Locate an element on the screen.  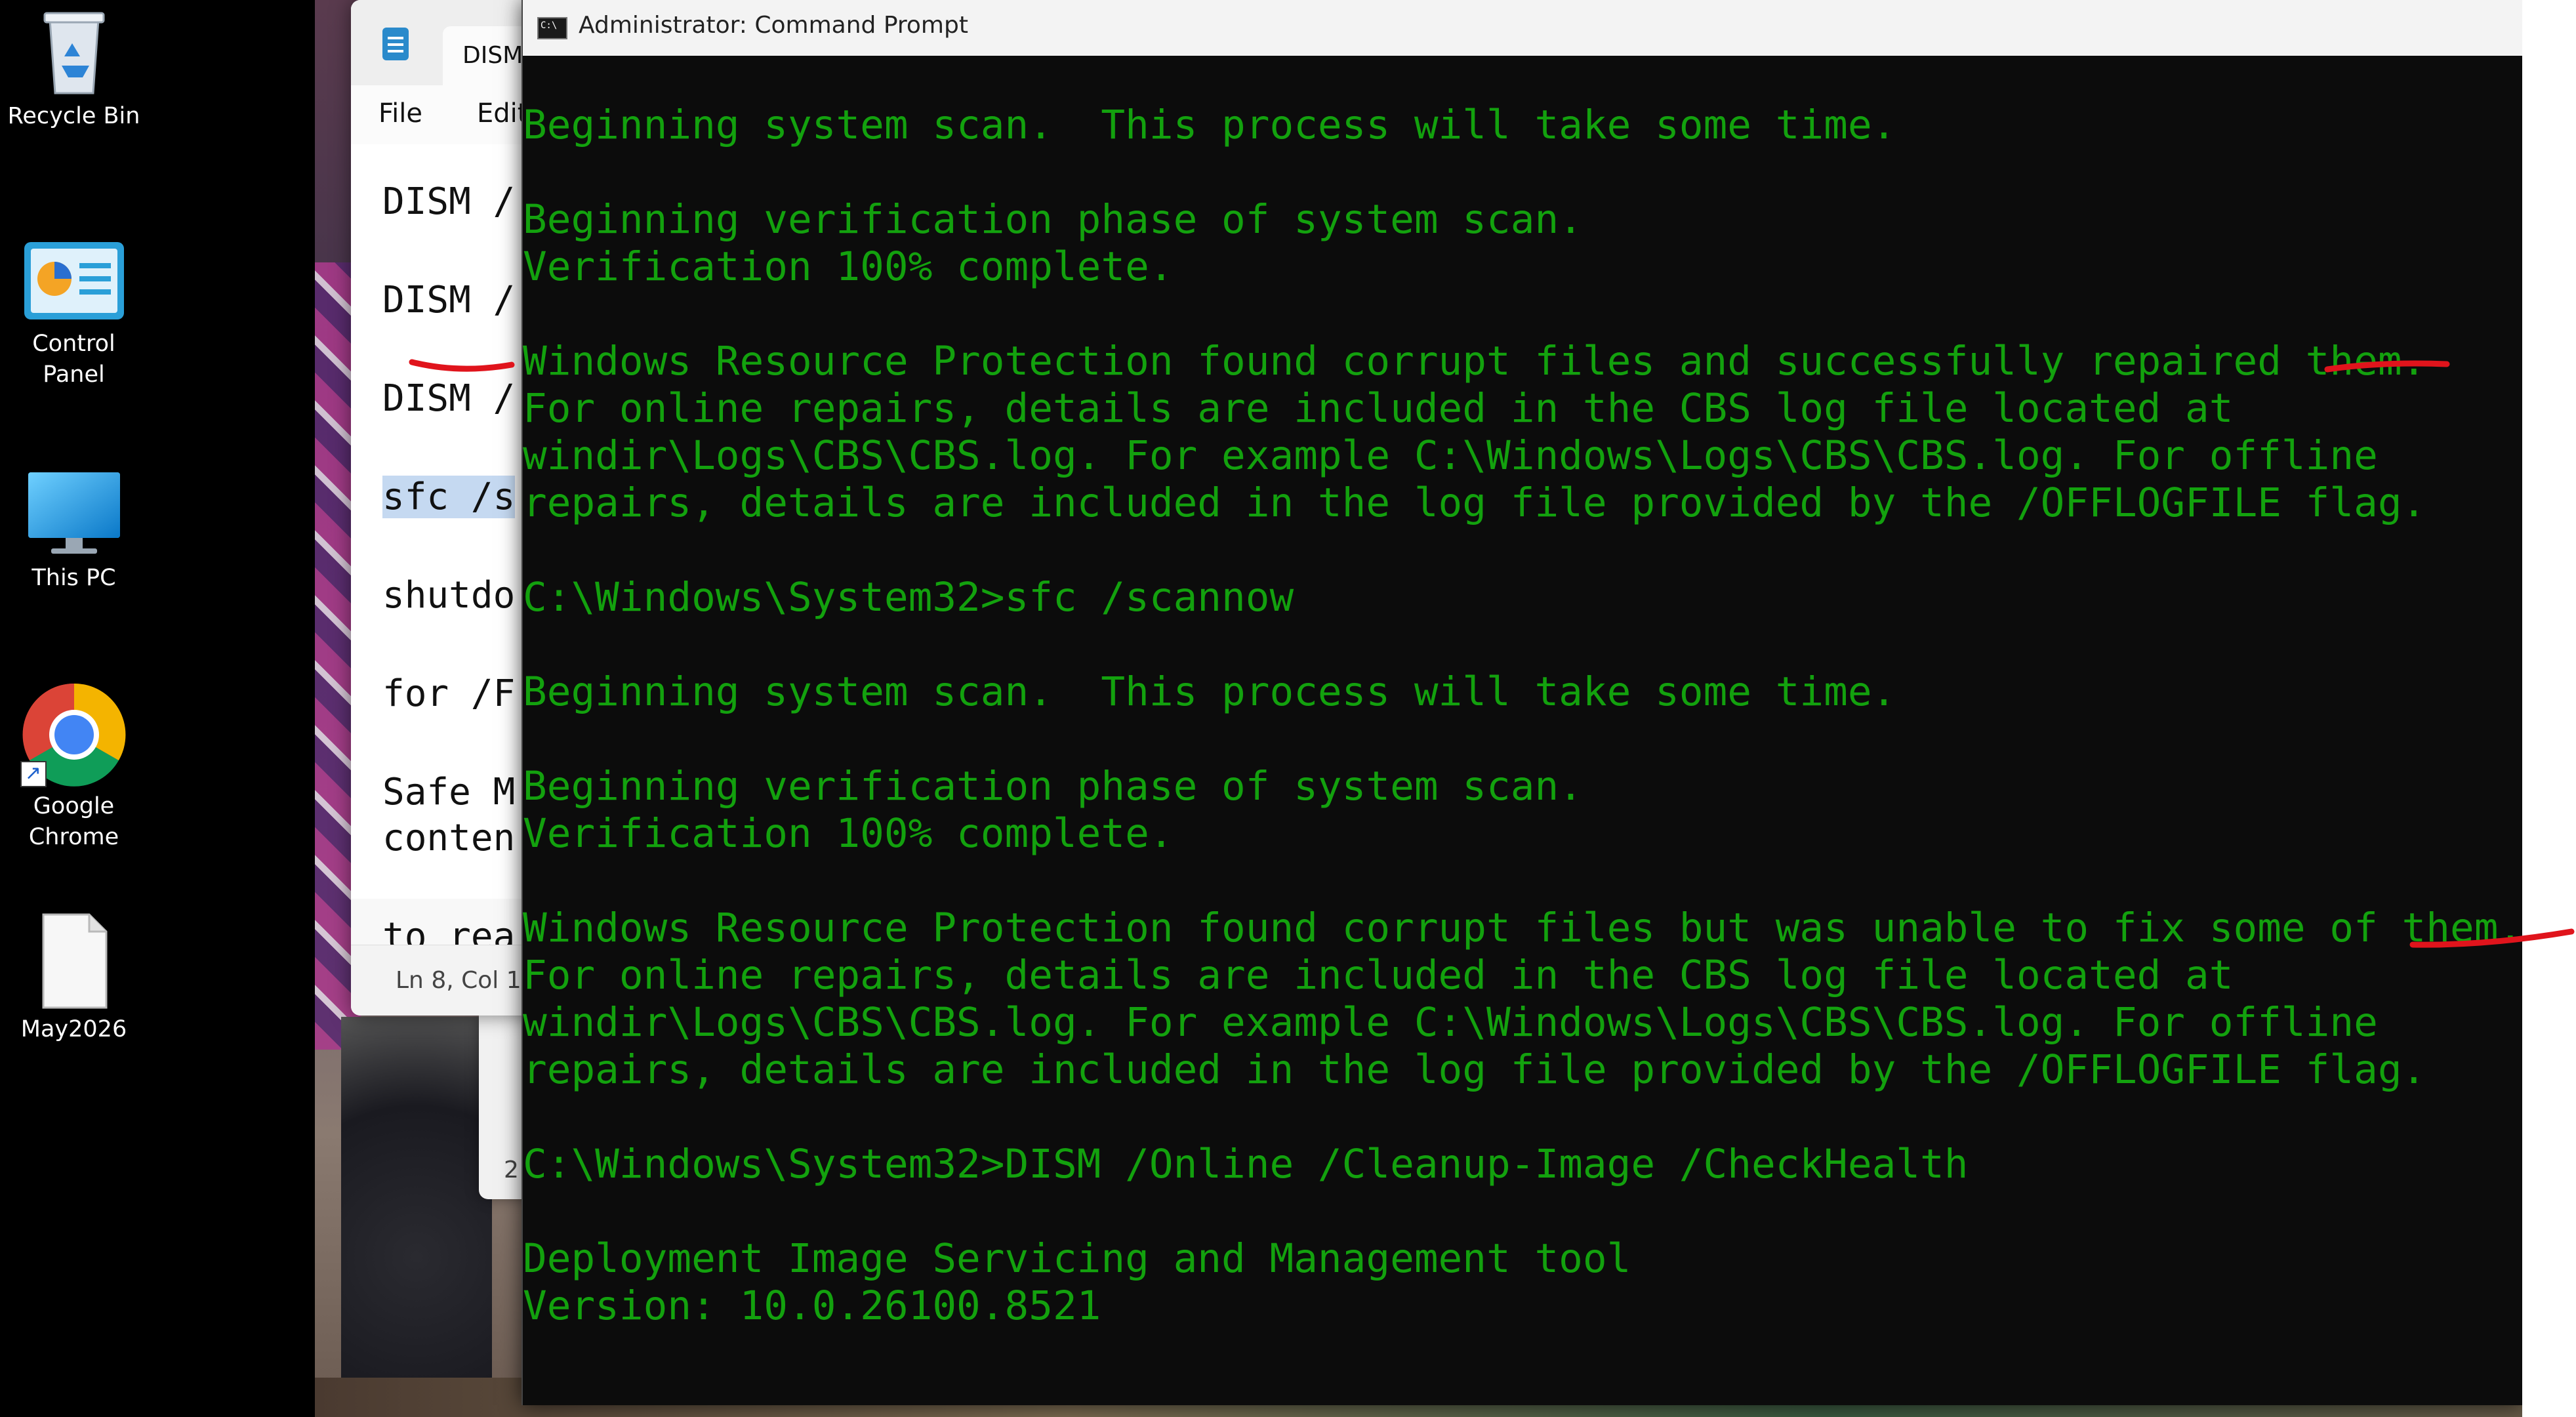
desktop-icon-label: May2026 is located at coordinates (73, 1029).